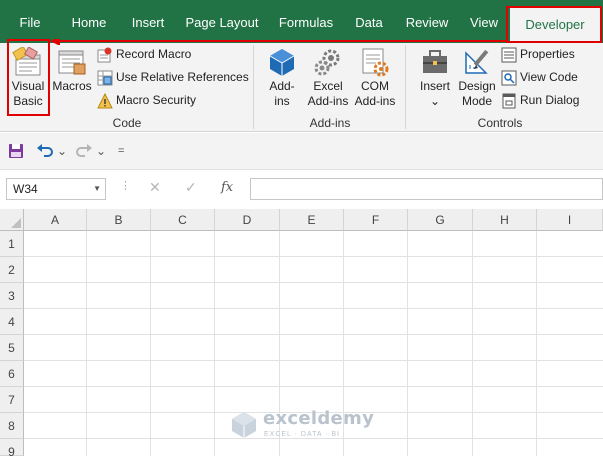 This screenshot has width=603, height=456. Describe the element at coordinates (84, 151) in the screenshot. I see `redo-icon` at that location.